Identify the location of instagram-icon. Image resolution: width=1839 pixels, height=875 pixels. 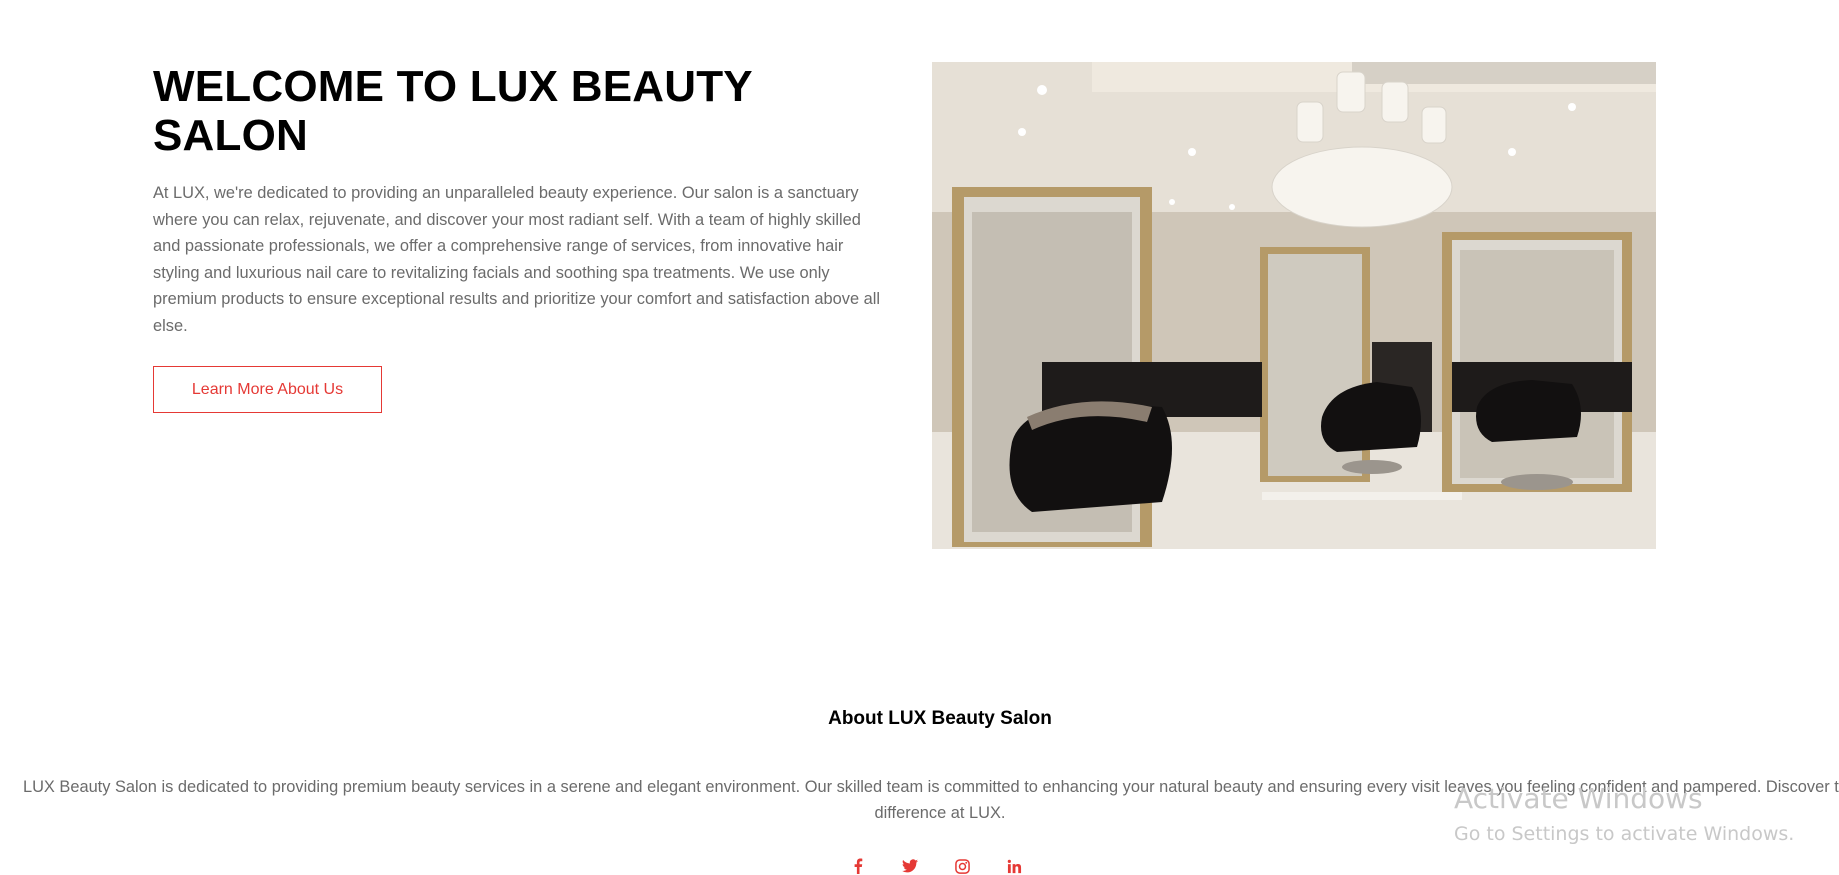
(962, 866).